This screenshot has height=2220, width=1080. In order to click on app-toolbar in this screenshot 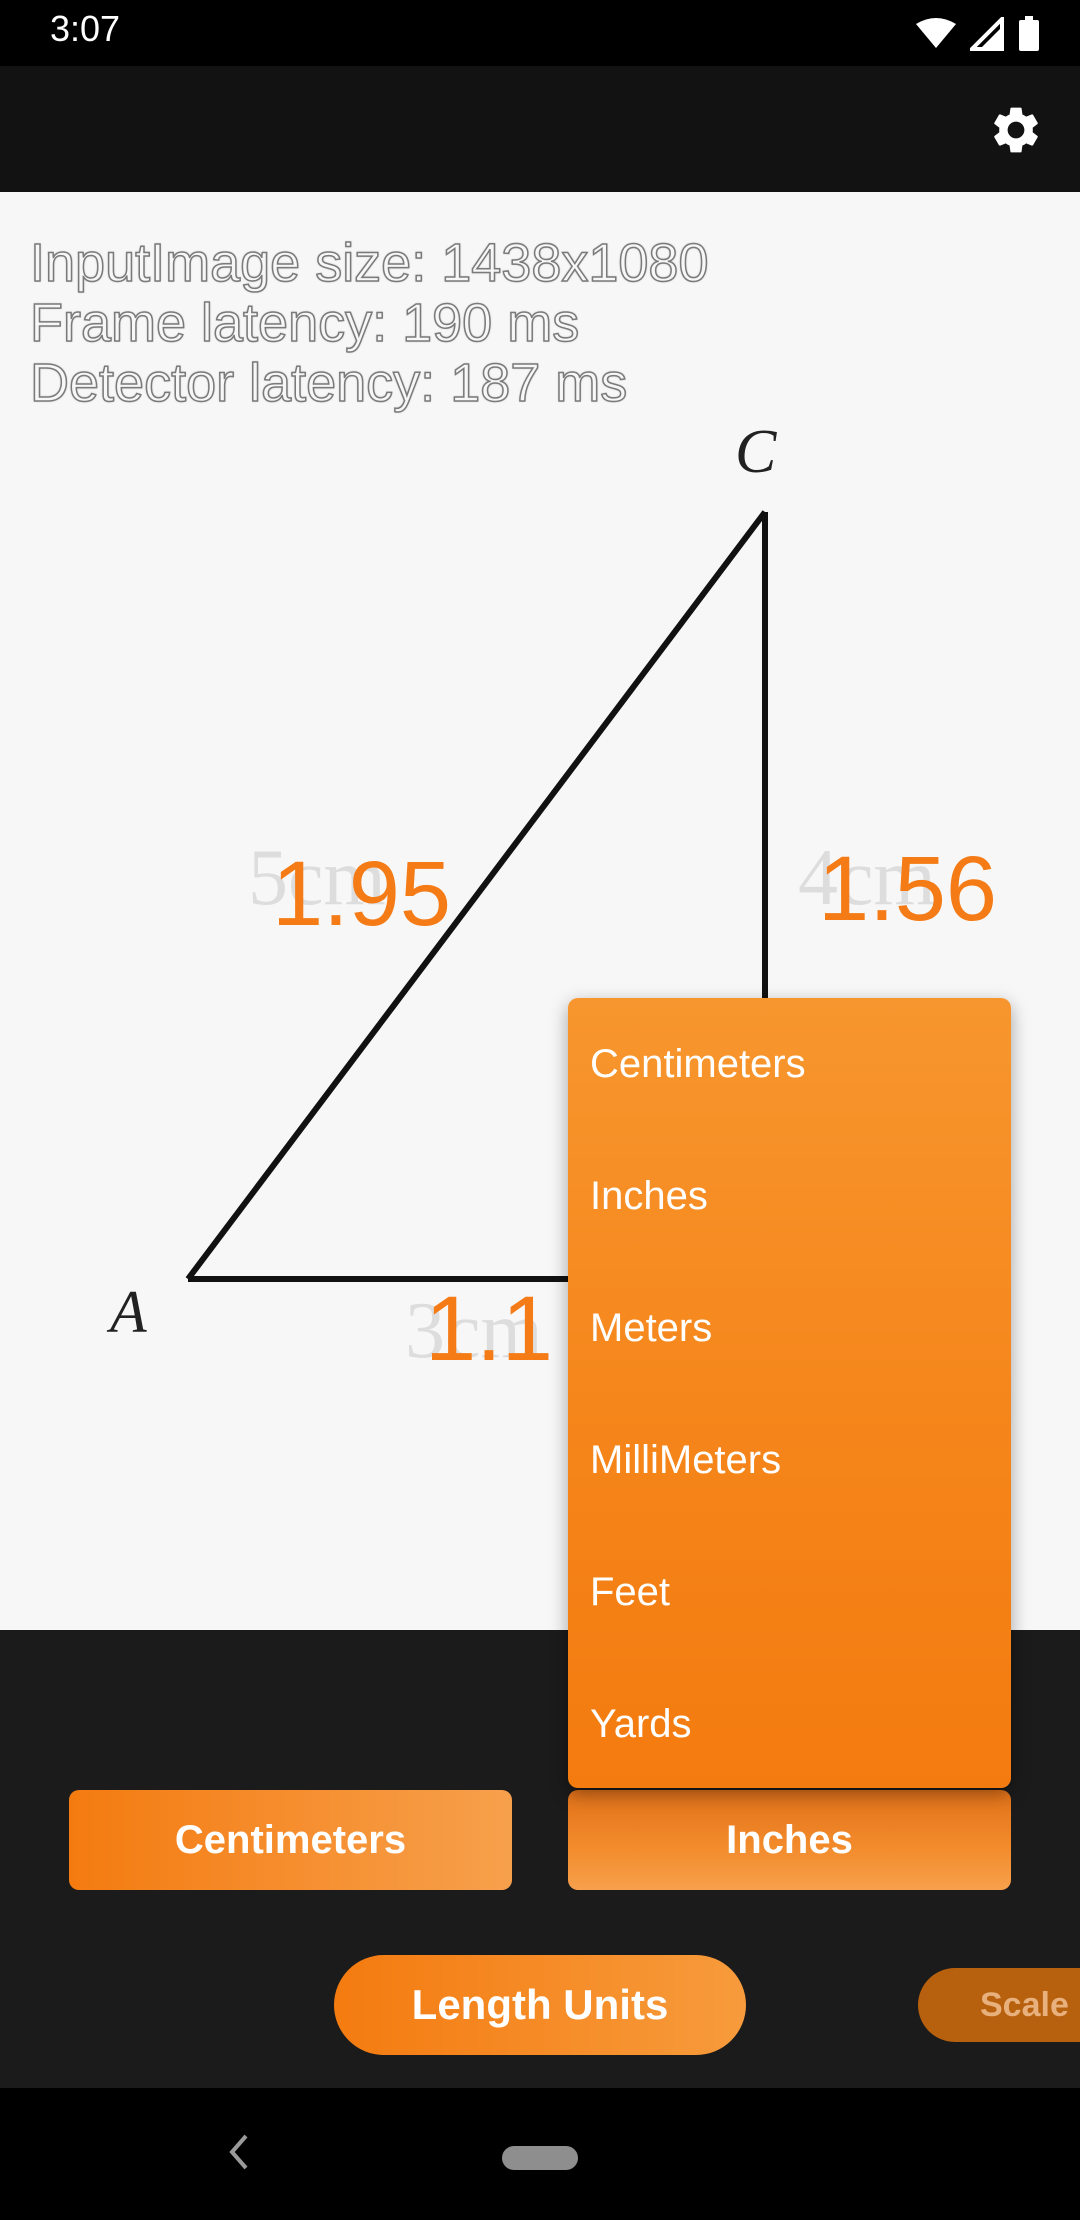, I will do `click(540, 129)`.